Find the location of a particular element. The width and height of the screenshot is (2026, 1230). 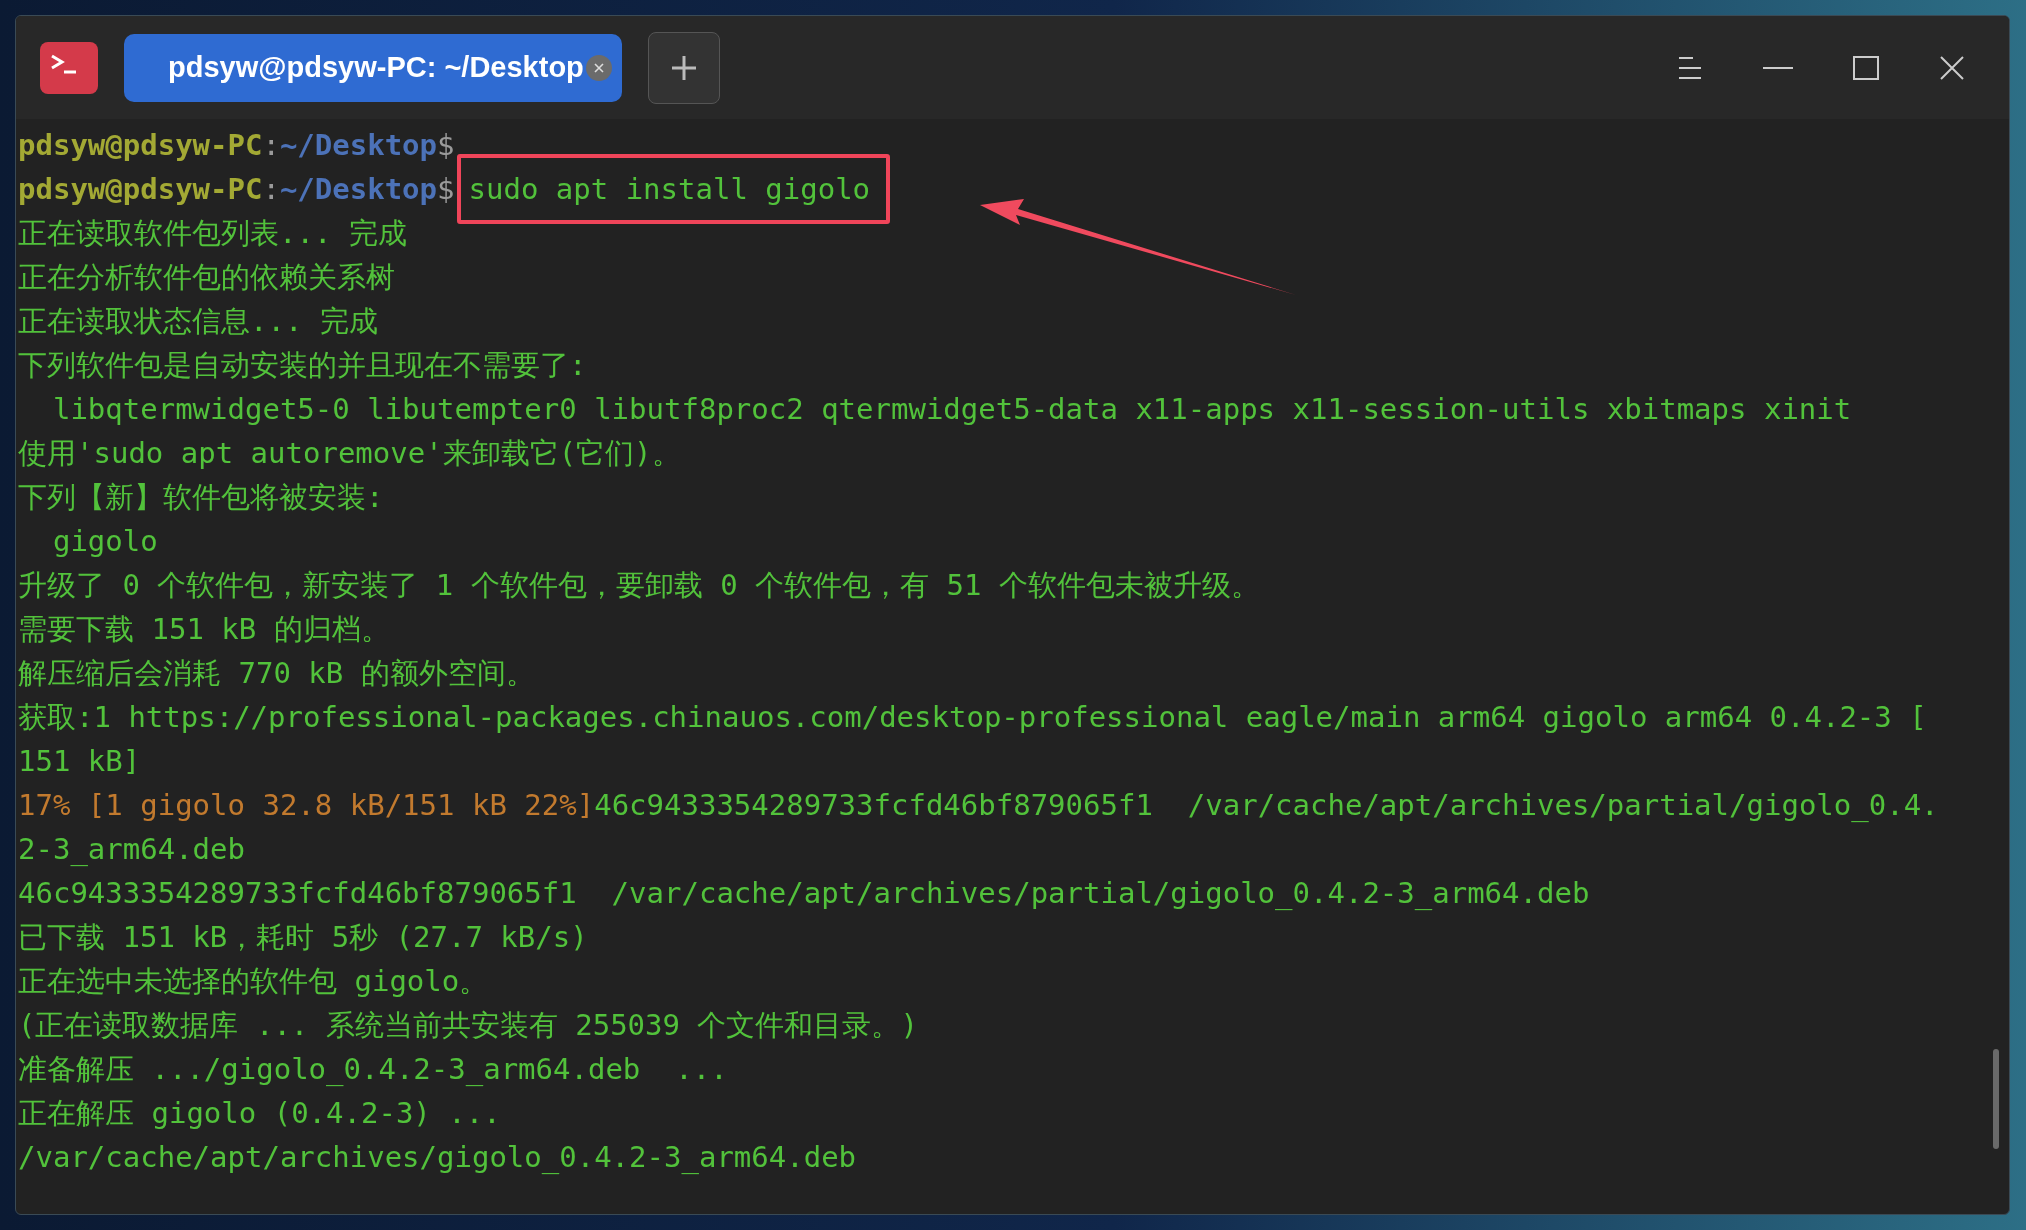

close-icon is located at coordinates (1952, 67).